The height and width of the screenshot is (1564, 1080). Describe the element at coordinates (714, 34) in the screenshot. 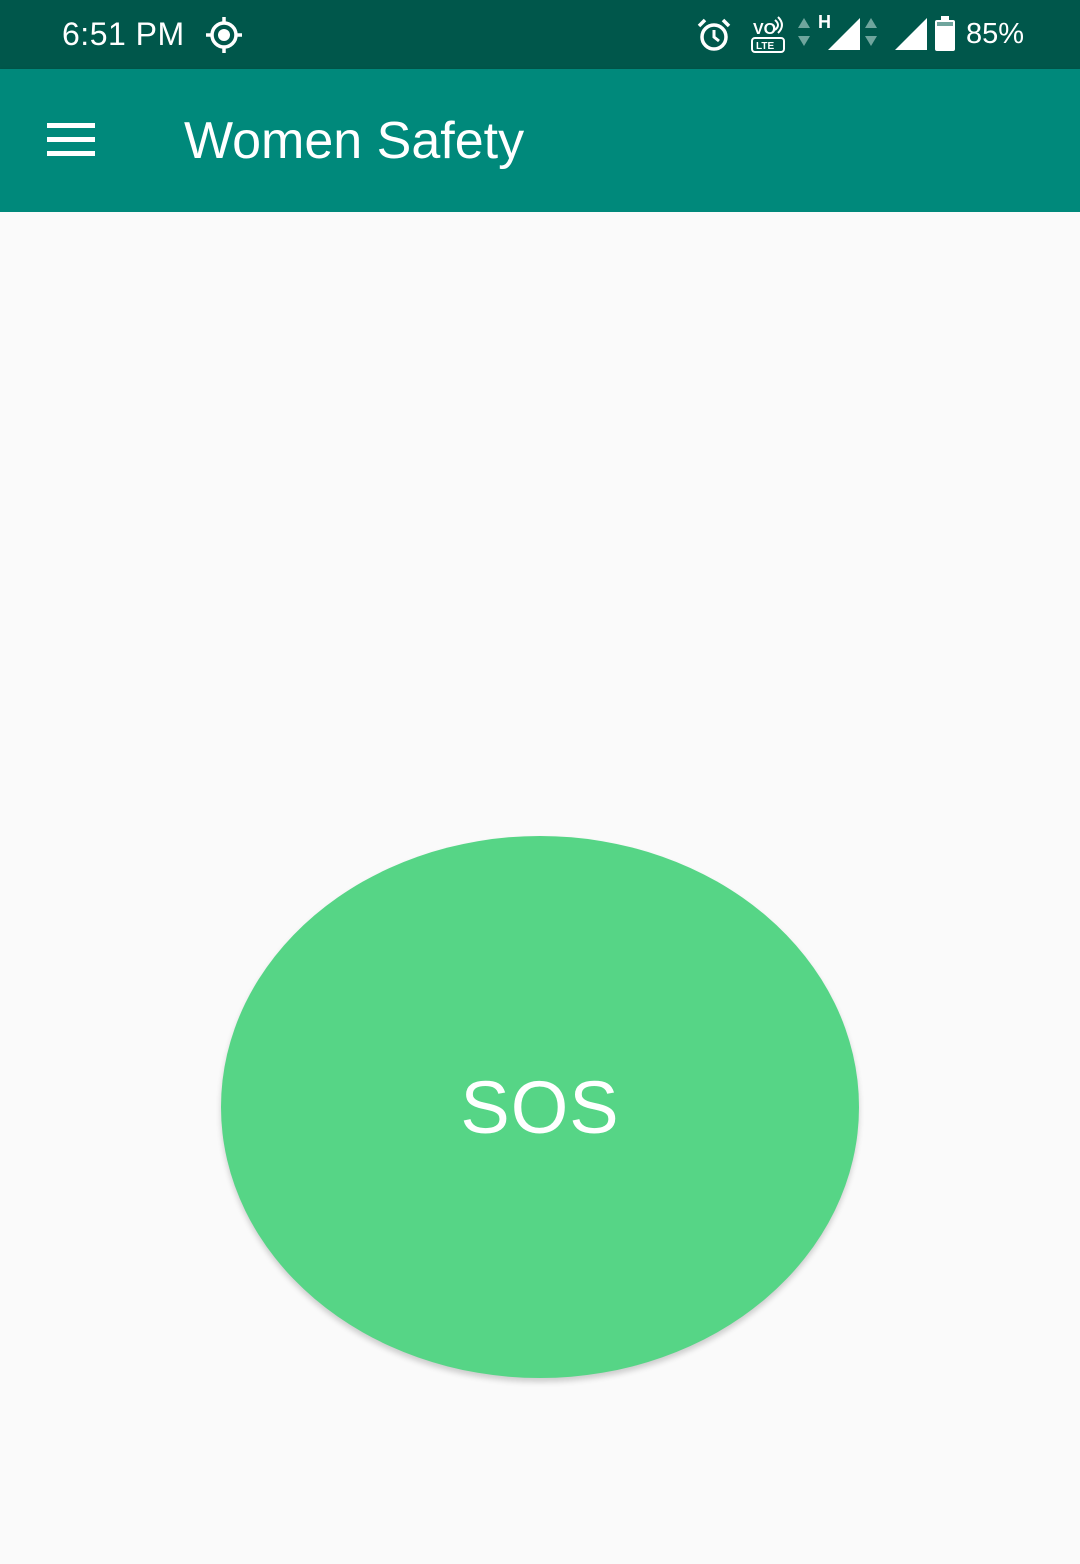

I see `alarm-icon` at that location.